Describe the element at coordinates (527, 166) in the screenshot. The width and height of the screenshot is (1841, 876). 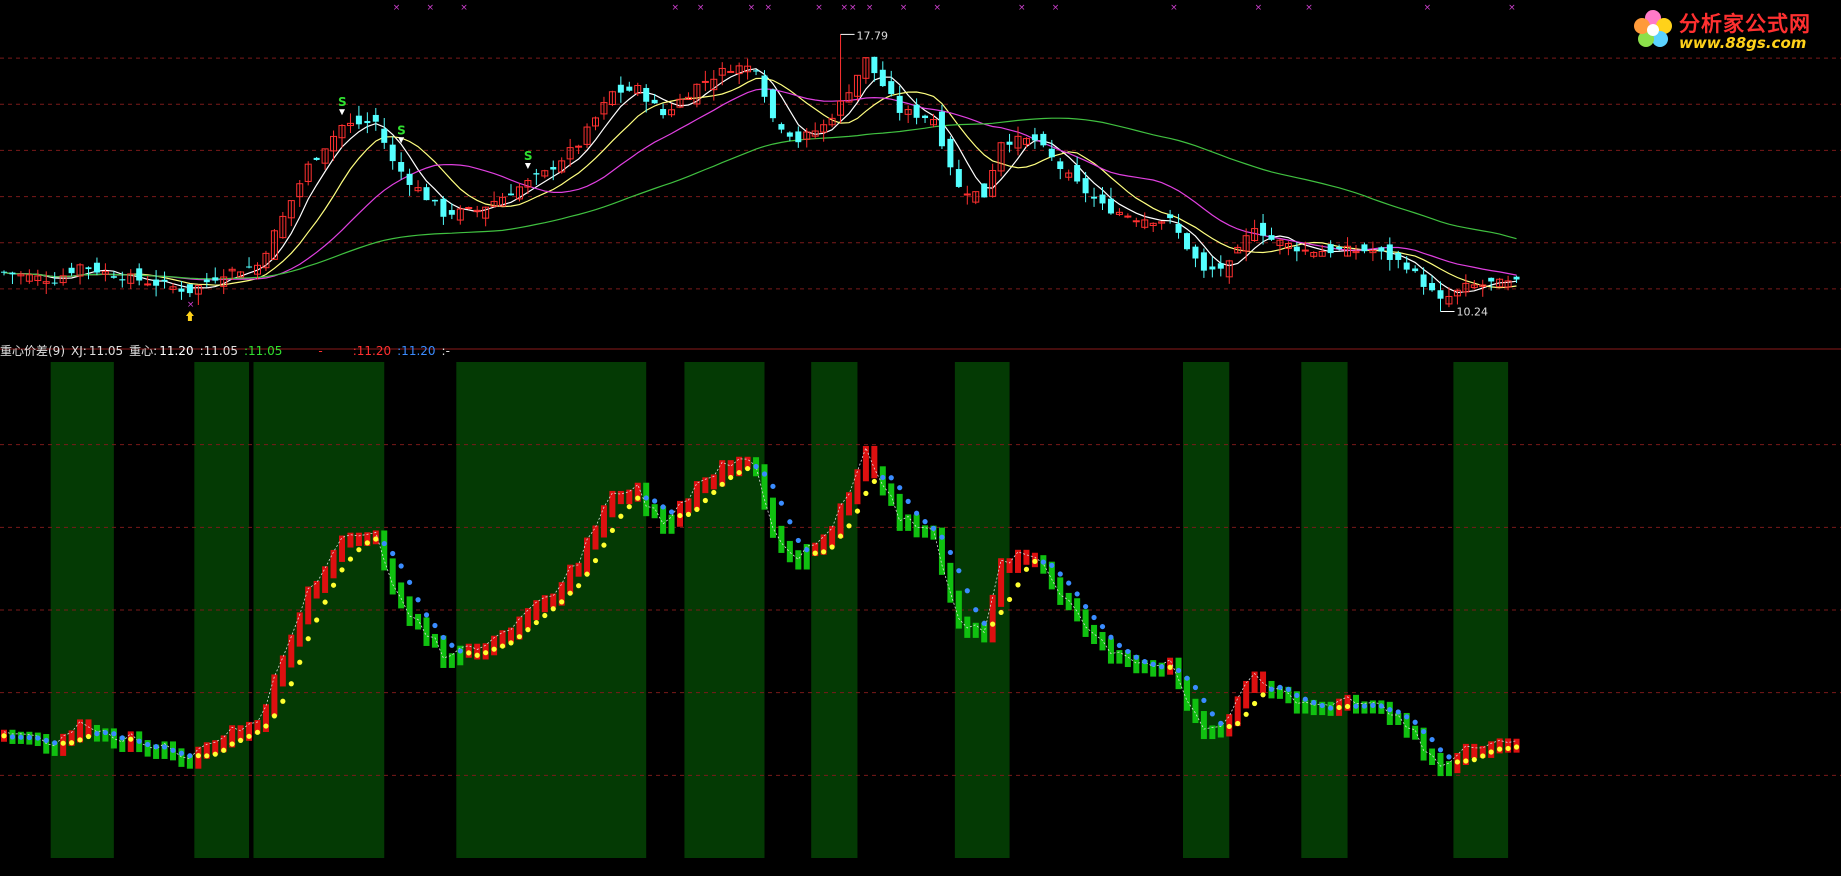
I see `sell-signal-arrow-icon` at that location.